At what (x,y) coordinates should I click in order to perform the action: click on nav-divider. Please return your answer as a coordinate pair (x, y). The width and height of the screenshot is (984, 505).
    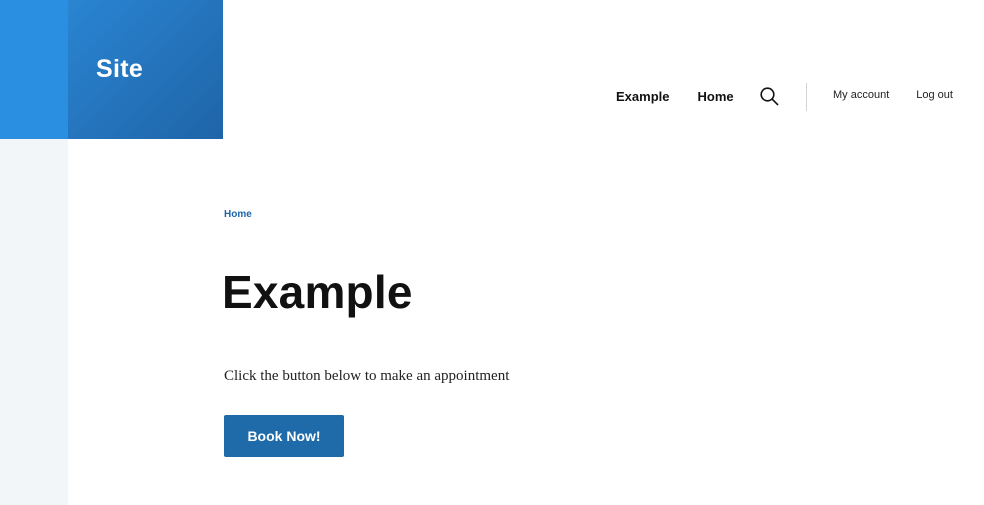
    Looking at the image, I should click on (806, 97).